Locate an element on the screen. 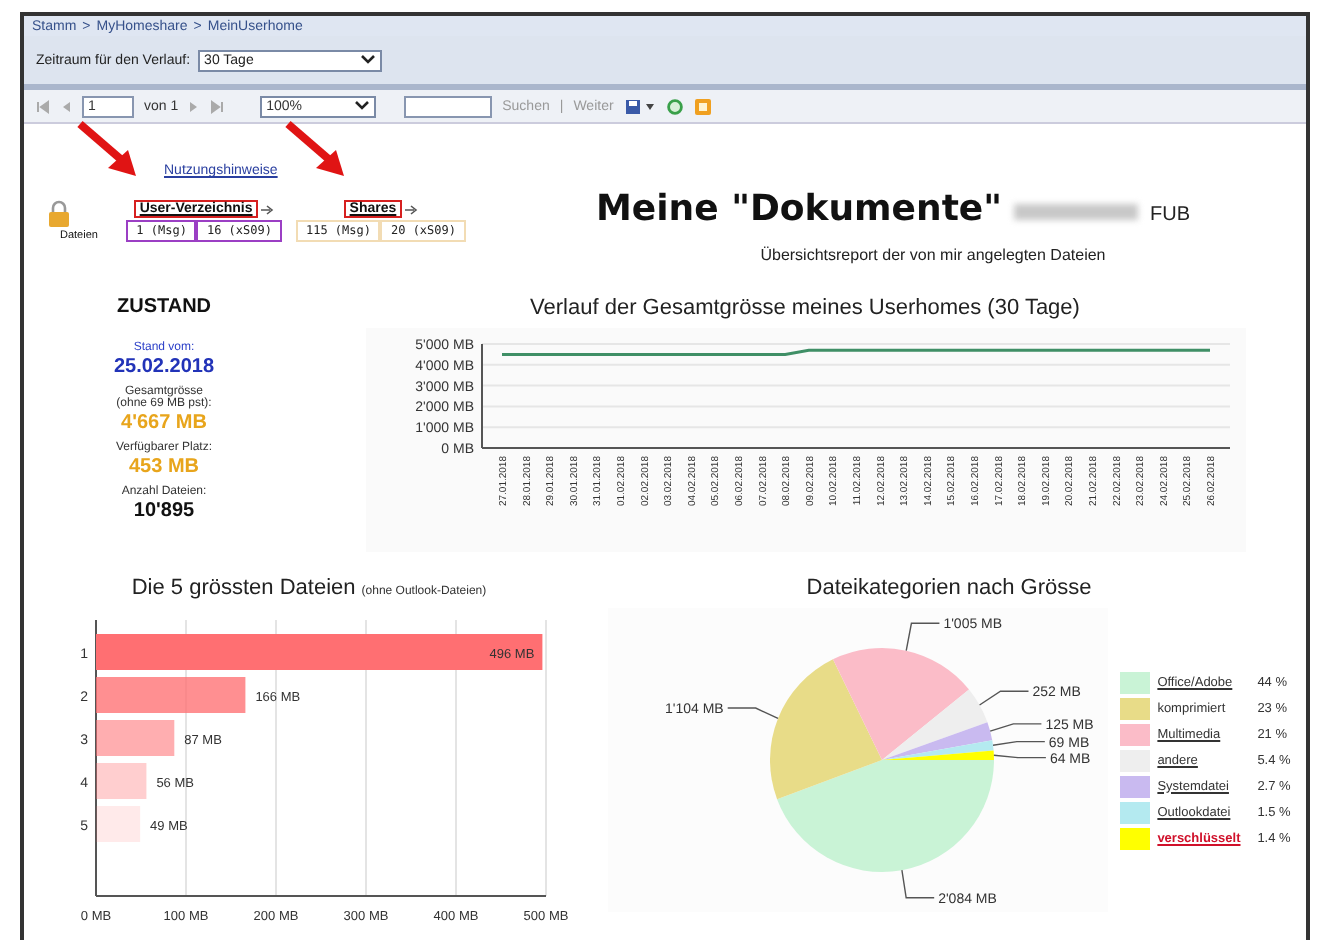  status-value: 453 MB is located at coordinates (163, 467).